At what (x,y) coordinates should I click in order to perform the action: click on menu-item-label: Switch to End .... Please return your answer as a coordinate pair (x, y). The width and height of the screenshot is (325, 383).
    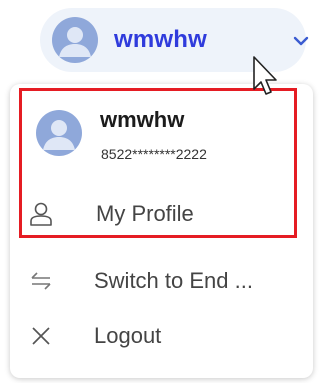
    Looking at the image, I should click on (173, 280).